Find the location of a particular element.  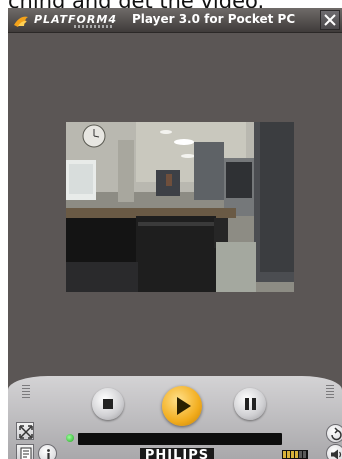

fullscreen-icon is located at coordinates (26, 432).